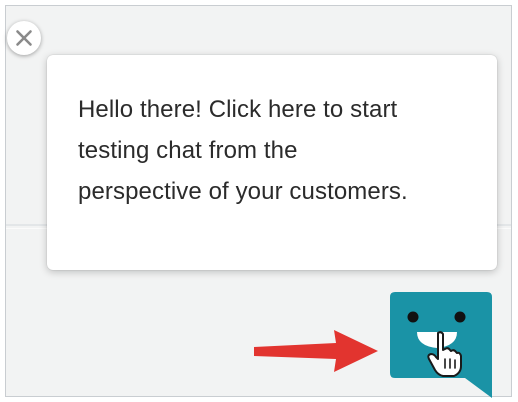  Describe the element at coordinates (316, 351) in the screenshot. I see `red-arrow-icon` at that location.